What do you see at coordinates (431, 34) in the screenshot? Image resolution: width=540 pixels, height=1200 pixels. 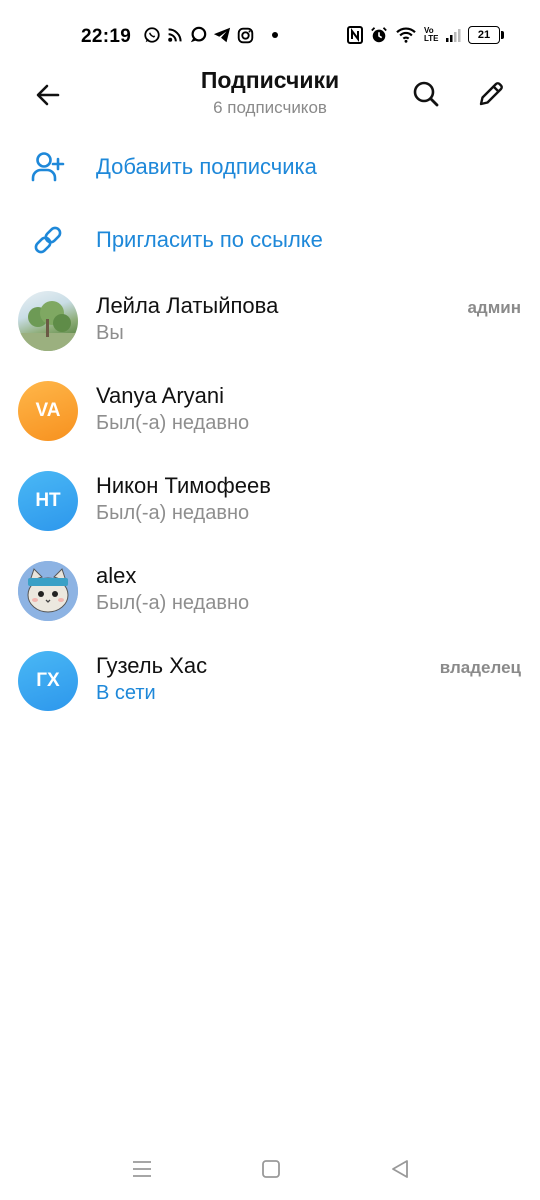 I see `network-type-label: Vo LTE` at bounding box center [431, 34].